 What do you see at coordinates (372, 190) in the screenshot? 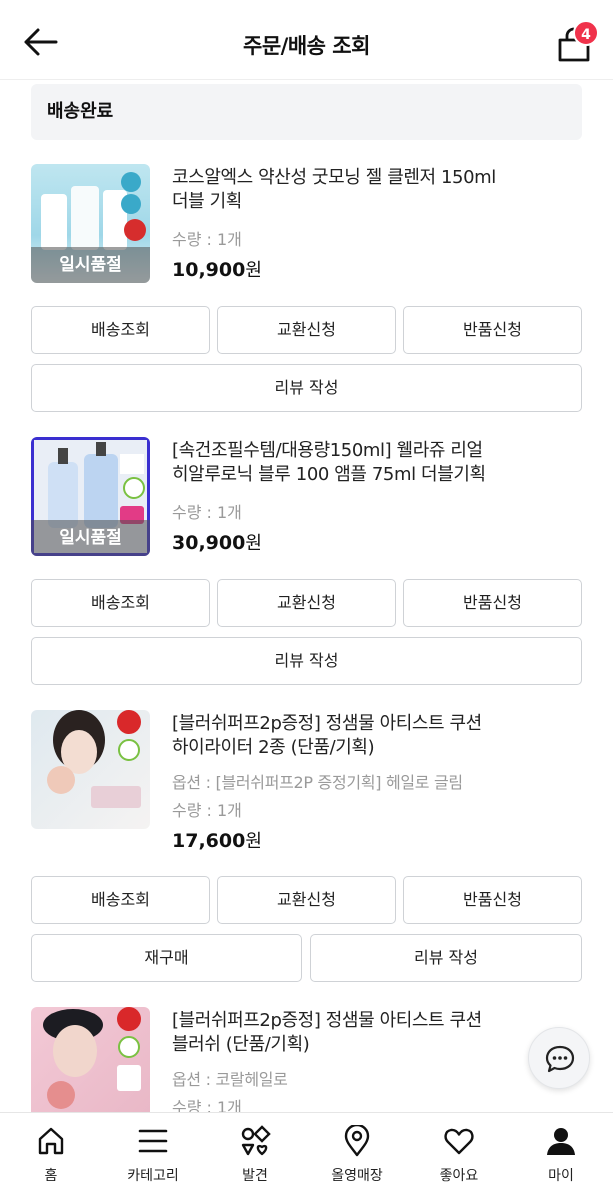
I see `product-title: 코스알엑스 약산성 굿모닝 젤 클렌저 150ml 더블 기획` at bounding box center [372, 190].